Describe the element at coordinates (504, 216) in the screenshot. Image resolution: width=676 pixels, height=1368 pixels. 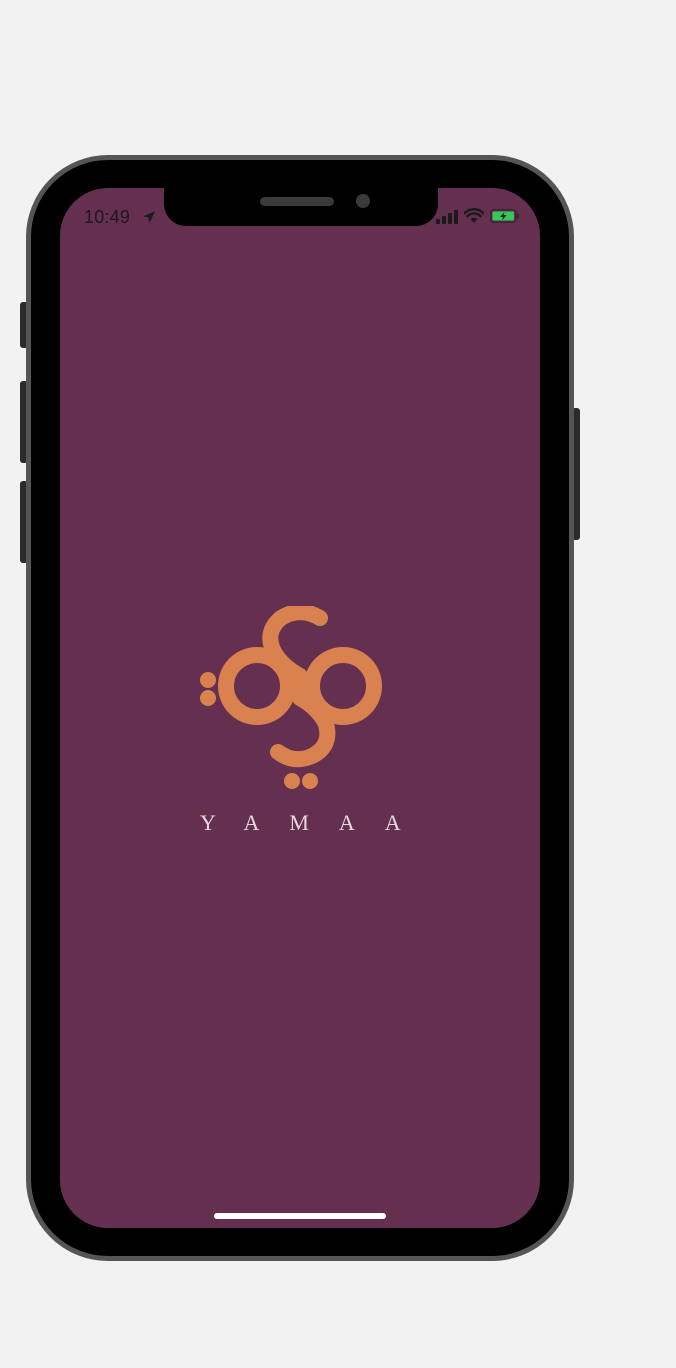
I see `battery-charging-icon` at that location.